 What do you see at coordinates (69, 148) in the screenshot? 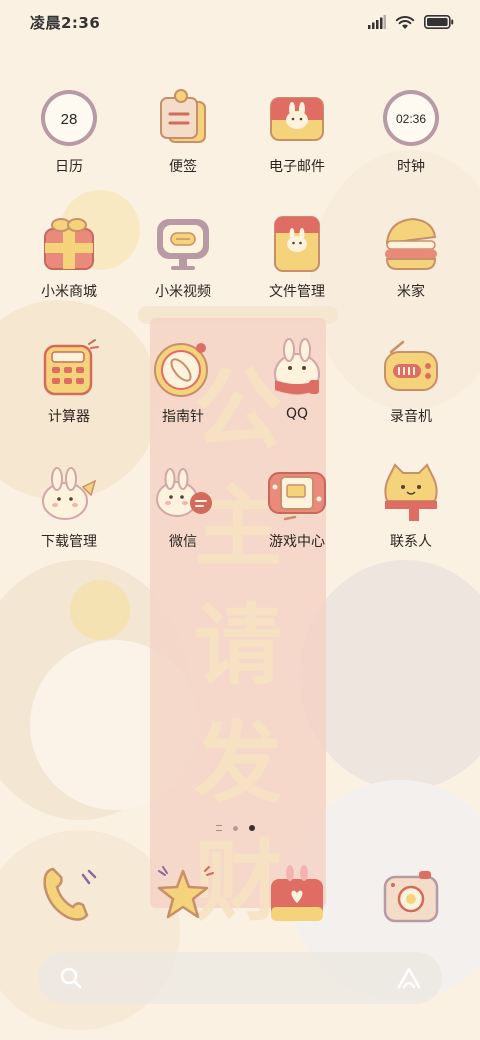
I see `app-calendar: 28 日历` at bounding box center [69, 148].